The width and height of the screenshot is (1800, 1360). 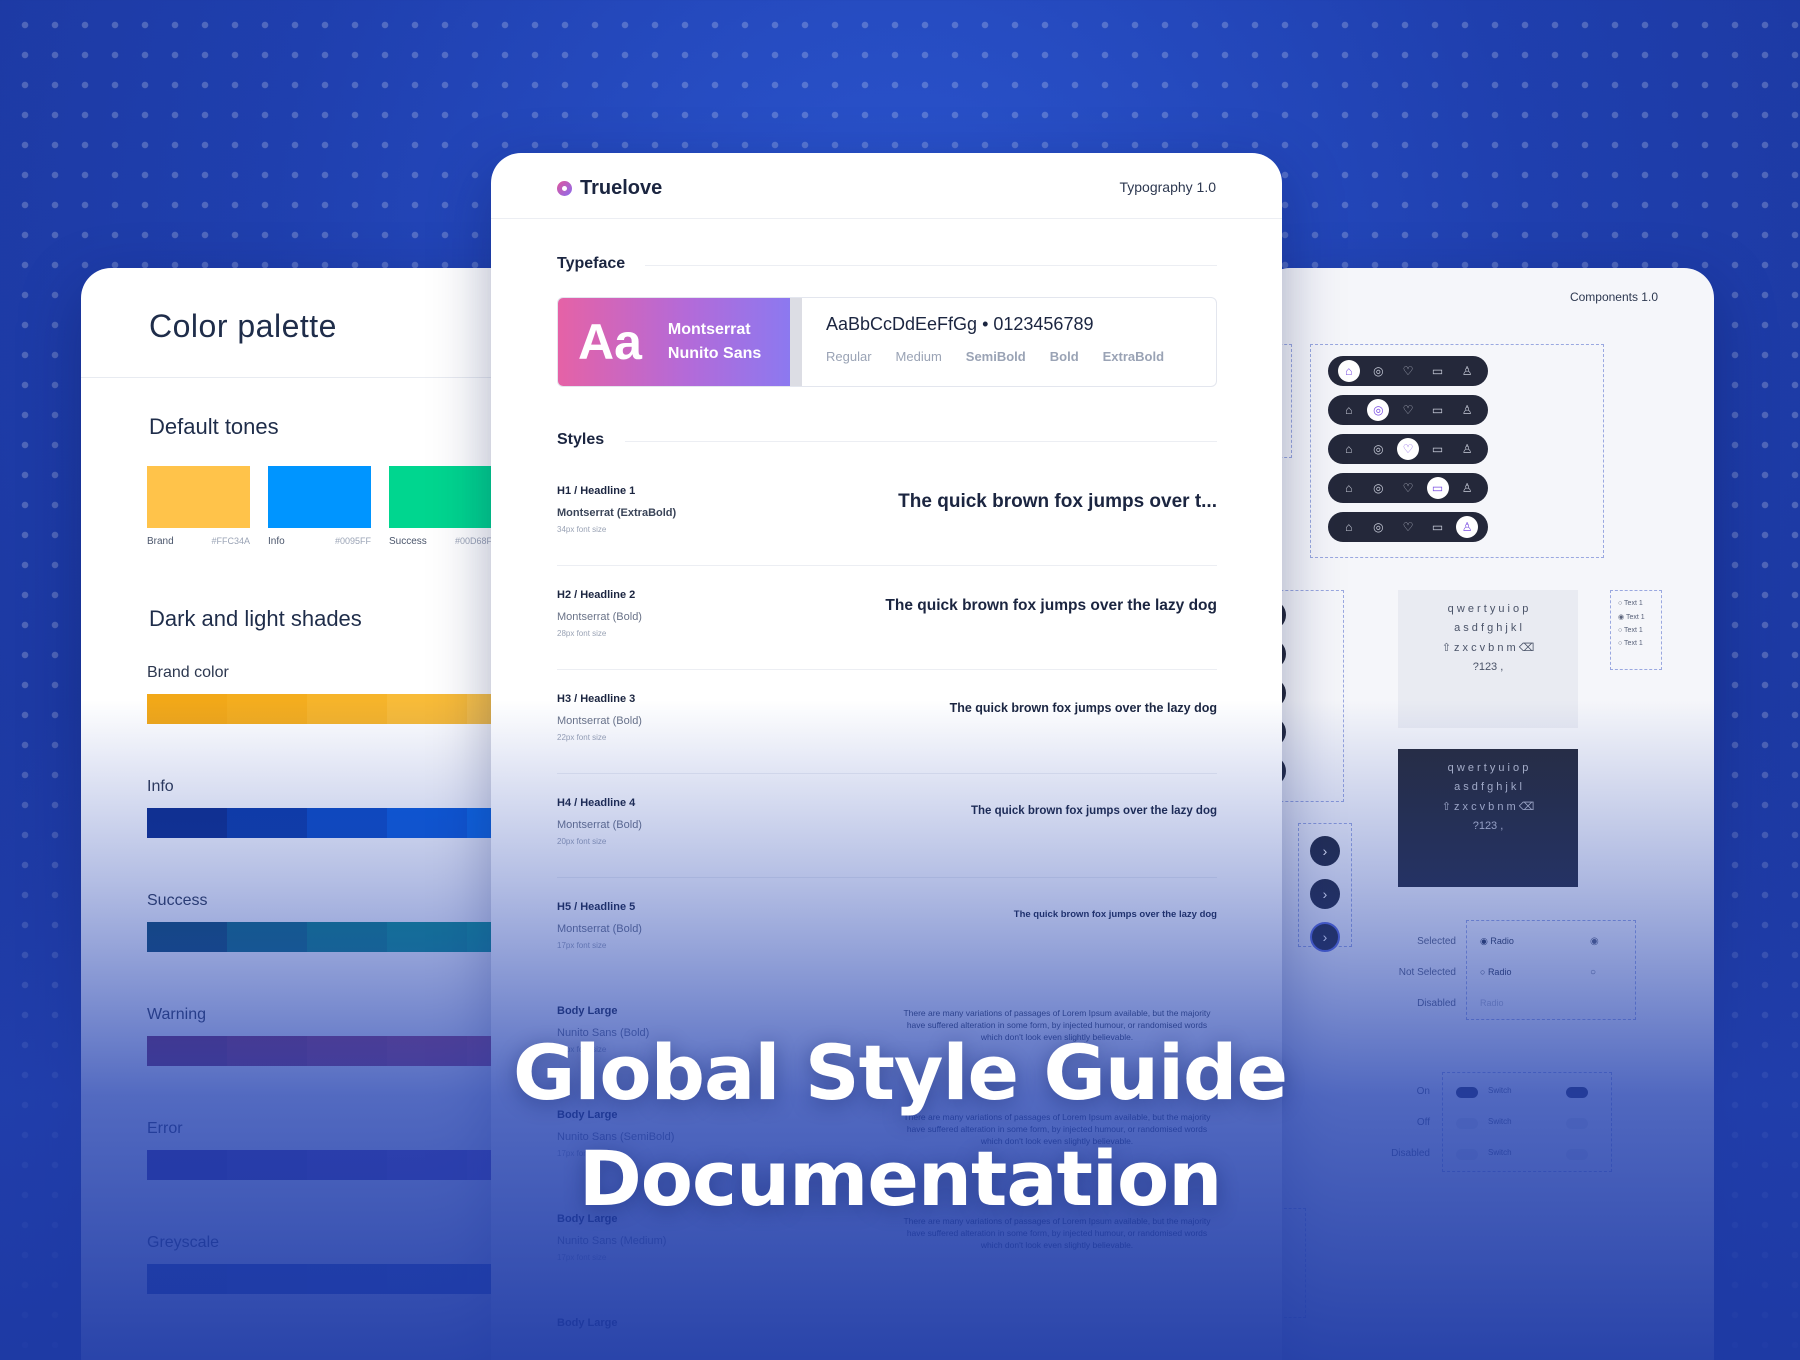 I want to click on font-weights: Regular Medium SemiBold Bold ExtraBold, so click(x=995, y=356).